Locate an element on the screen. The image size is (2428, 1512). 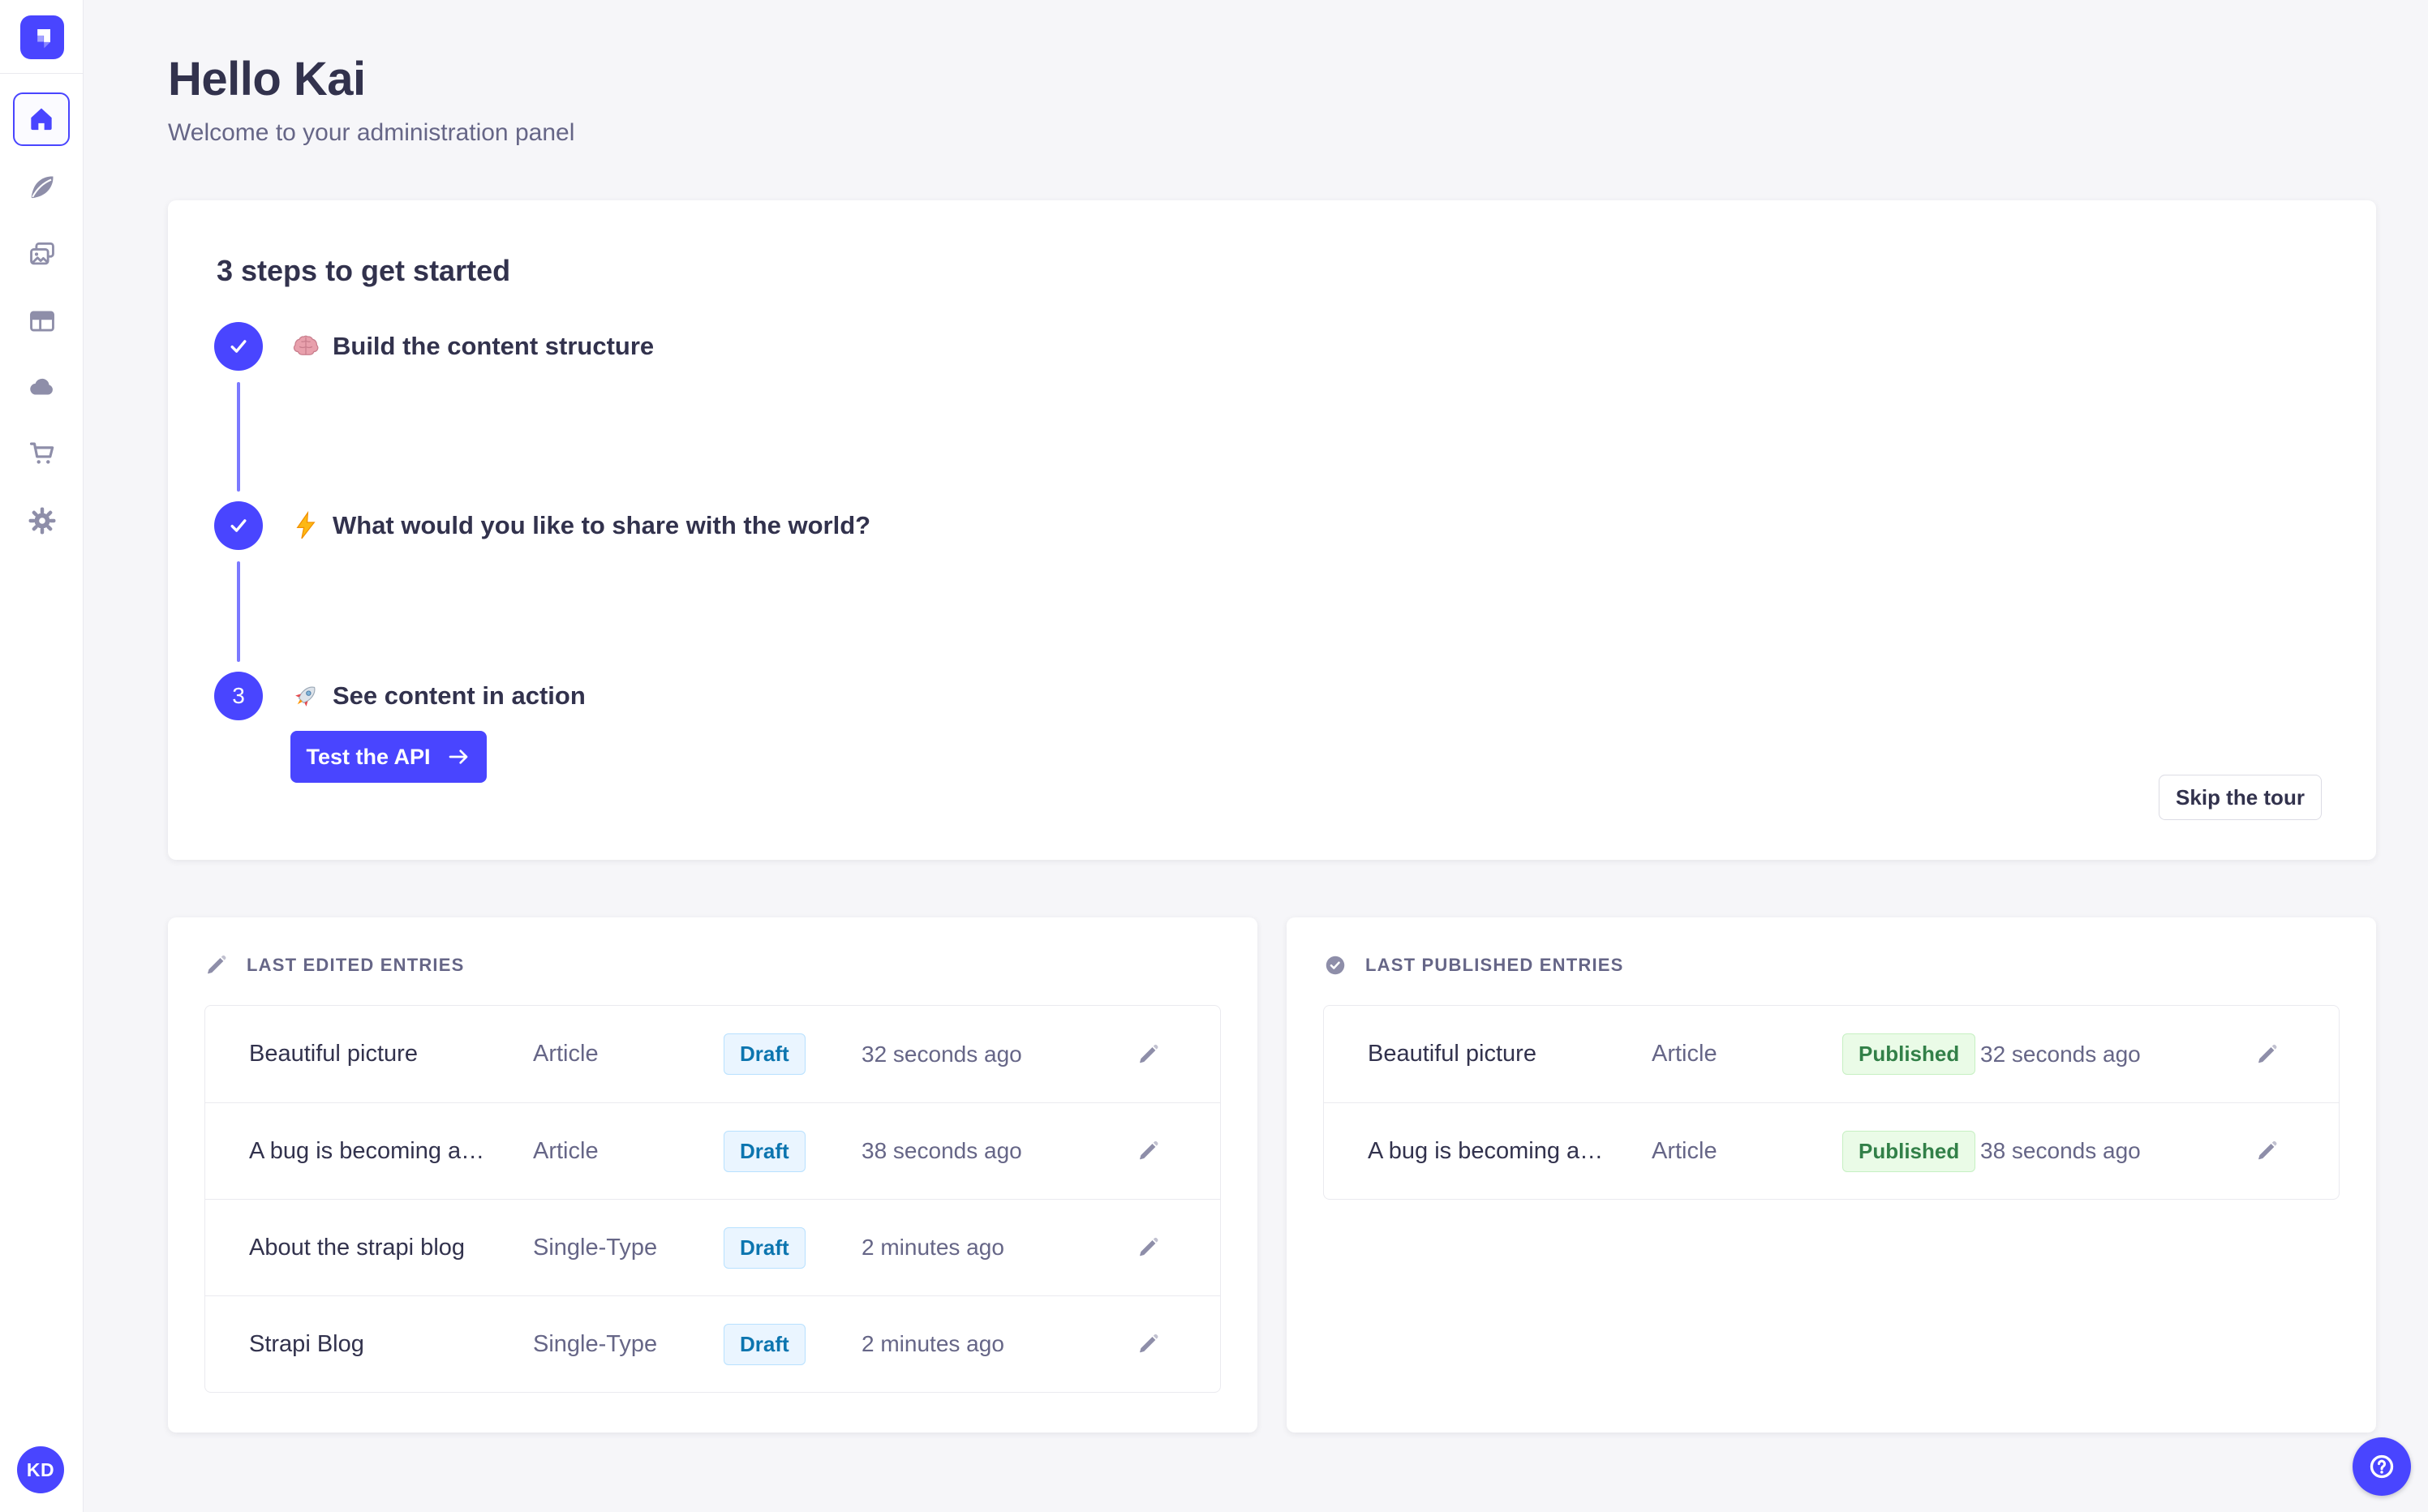
strapi-logo is located at coordinates (42, 37).